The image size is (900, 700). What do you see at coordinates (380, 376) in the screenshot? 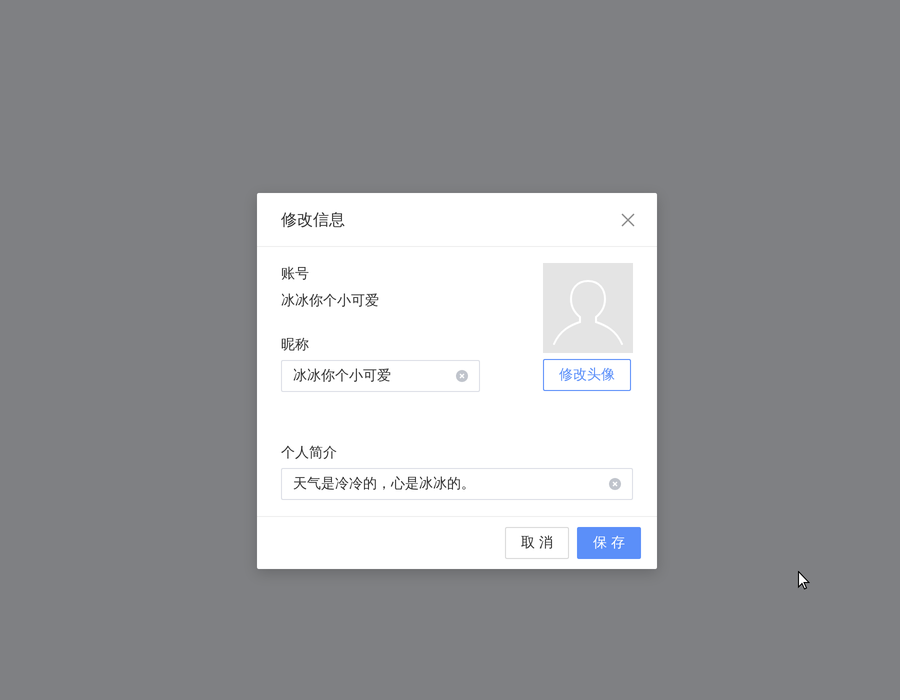
I see `nickname-field: 冰冰你个小可爱` at bounding box center [380, 376].